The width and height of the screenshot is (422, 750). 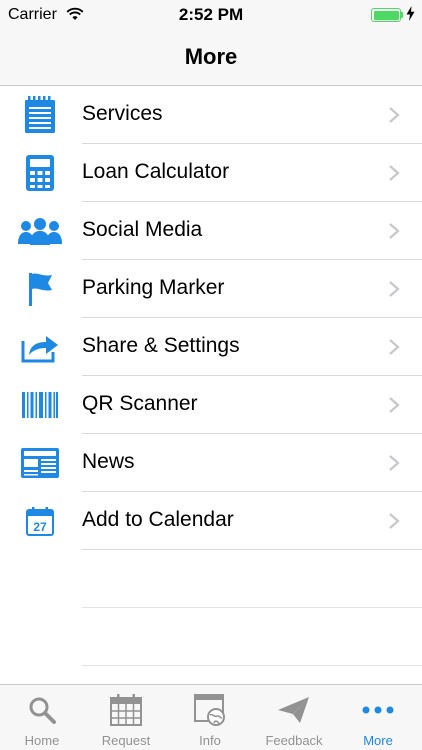 I want to click on tab-feedback: Feedback, so click(x=294, y=717).